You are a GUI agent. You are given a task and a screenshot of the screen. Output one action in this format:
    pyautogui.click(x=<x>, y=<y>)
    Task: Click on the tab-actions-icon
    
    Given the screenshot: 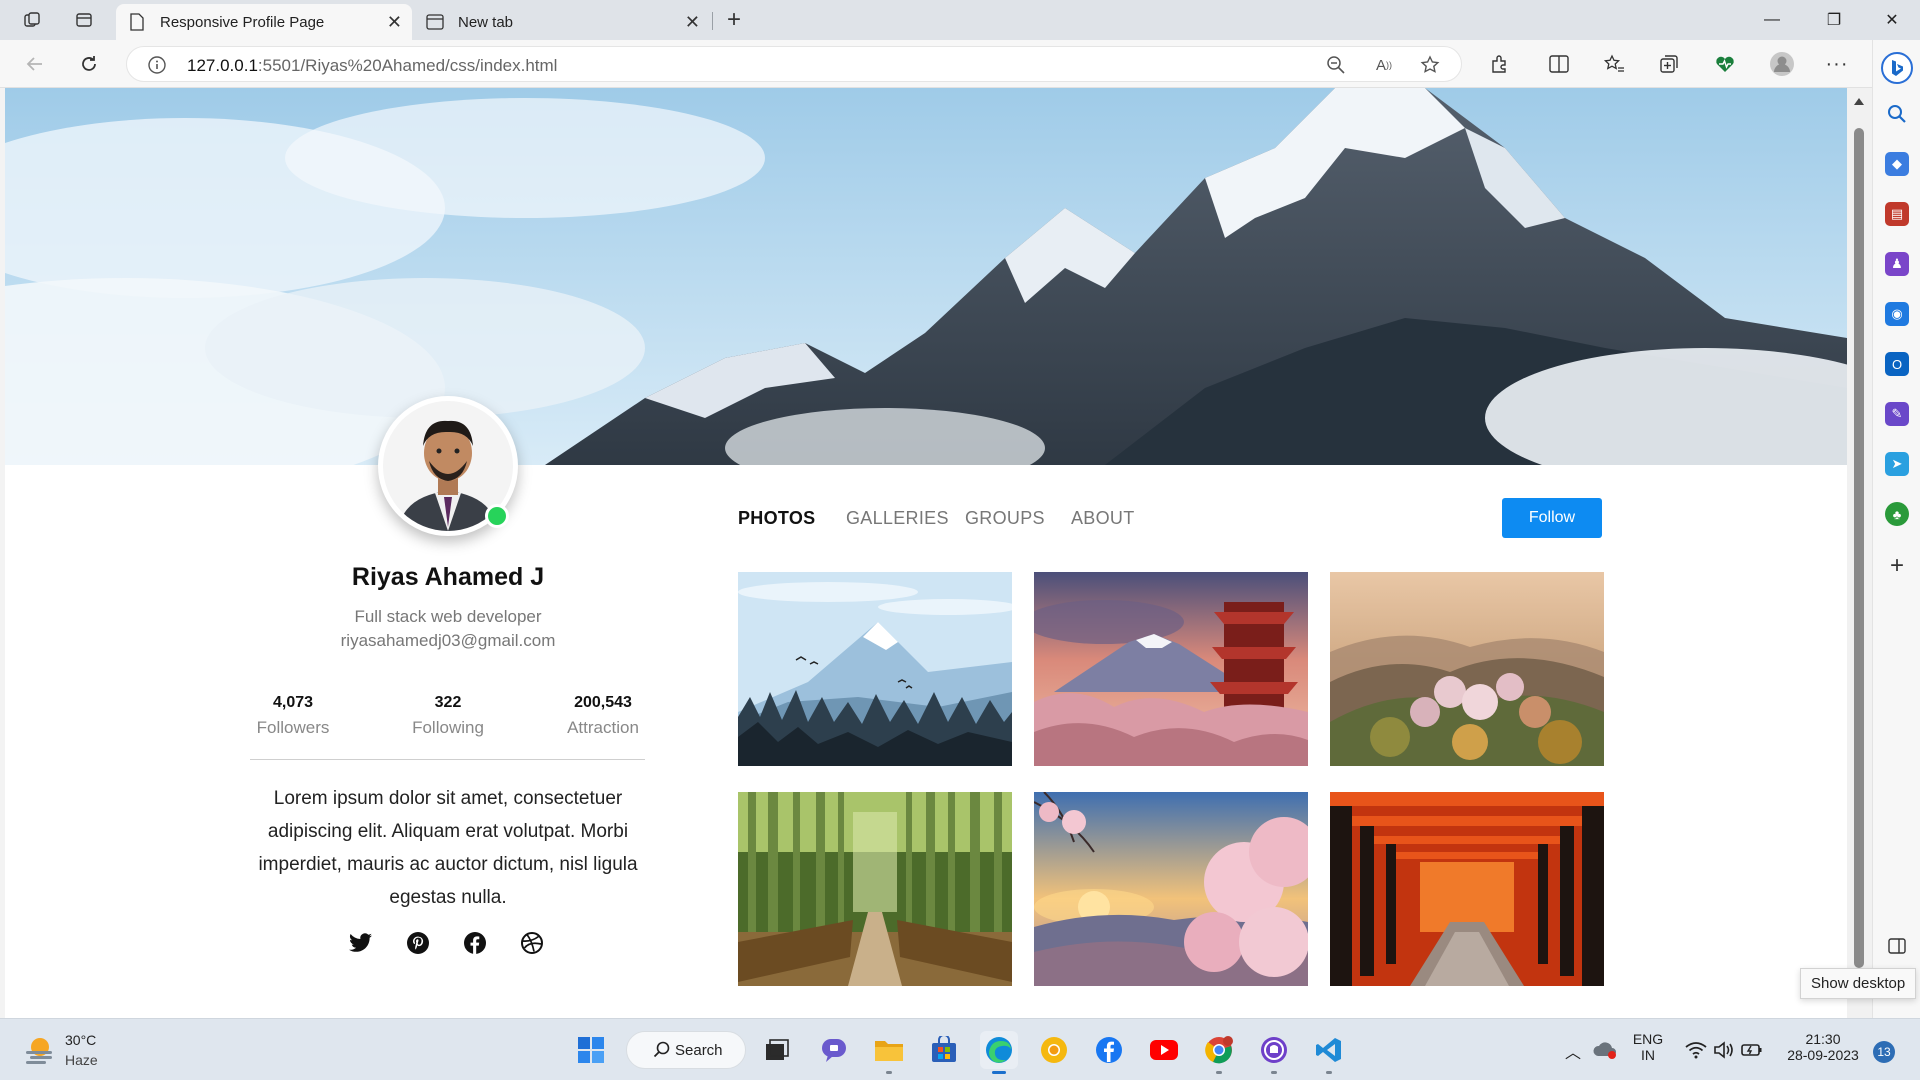 What is the action you would take?
    pyautogui.click(x=84, y=20)
    